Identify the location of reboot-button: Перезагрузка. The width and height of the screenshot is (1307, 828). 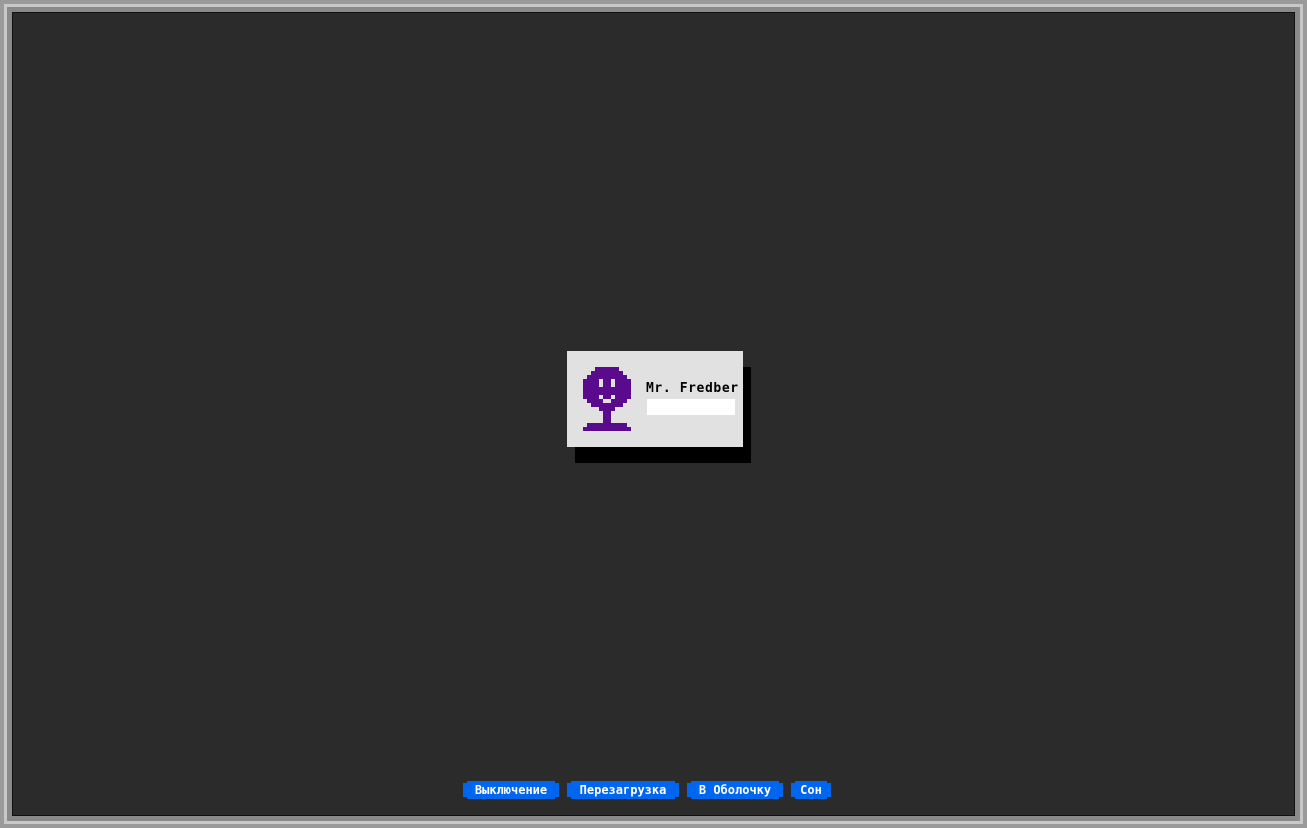
(623, 790).